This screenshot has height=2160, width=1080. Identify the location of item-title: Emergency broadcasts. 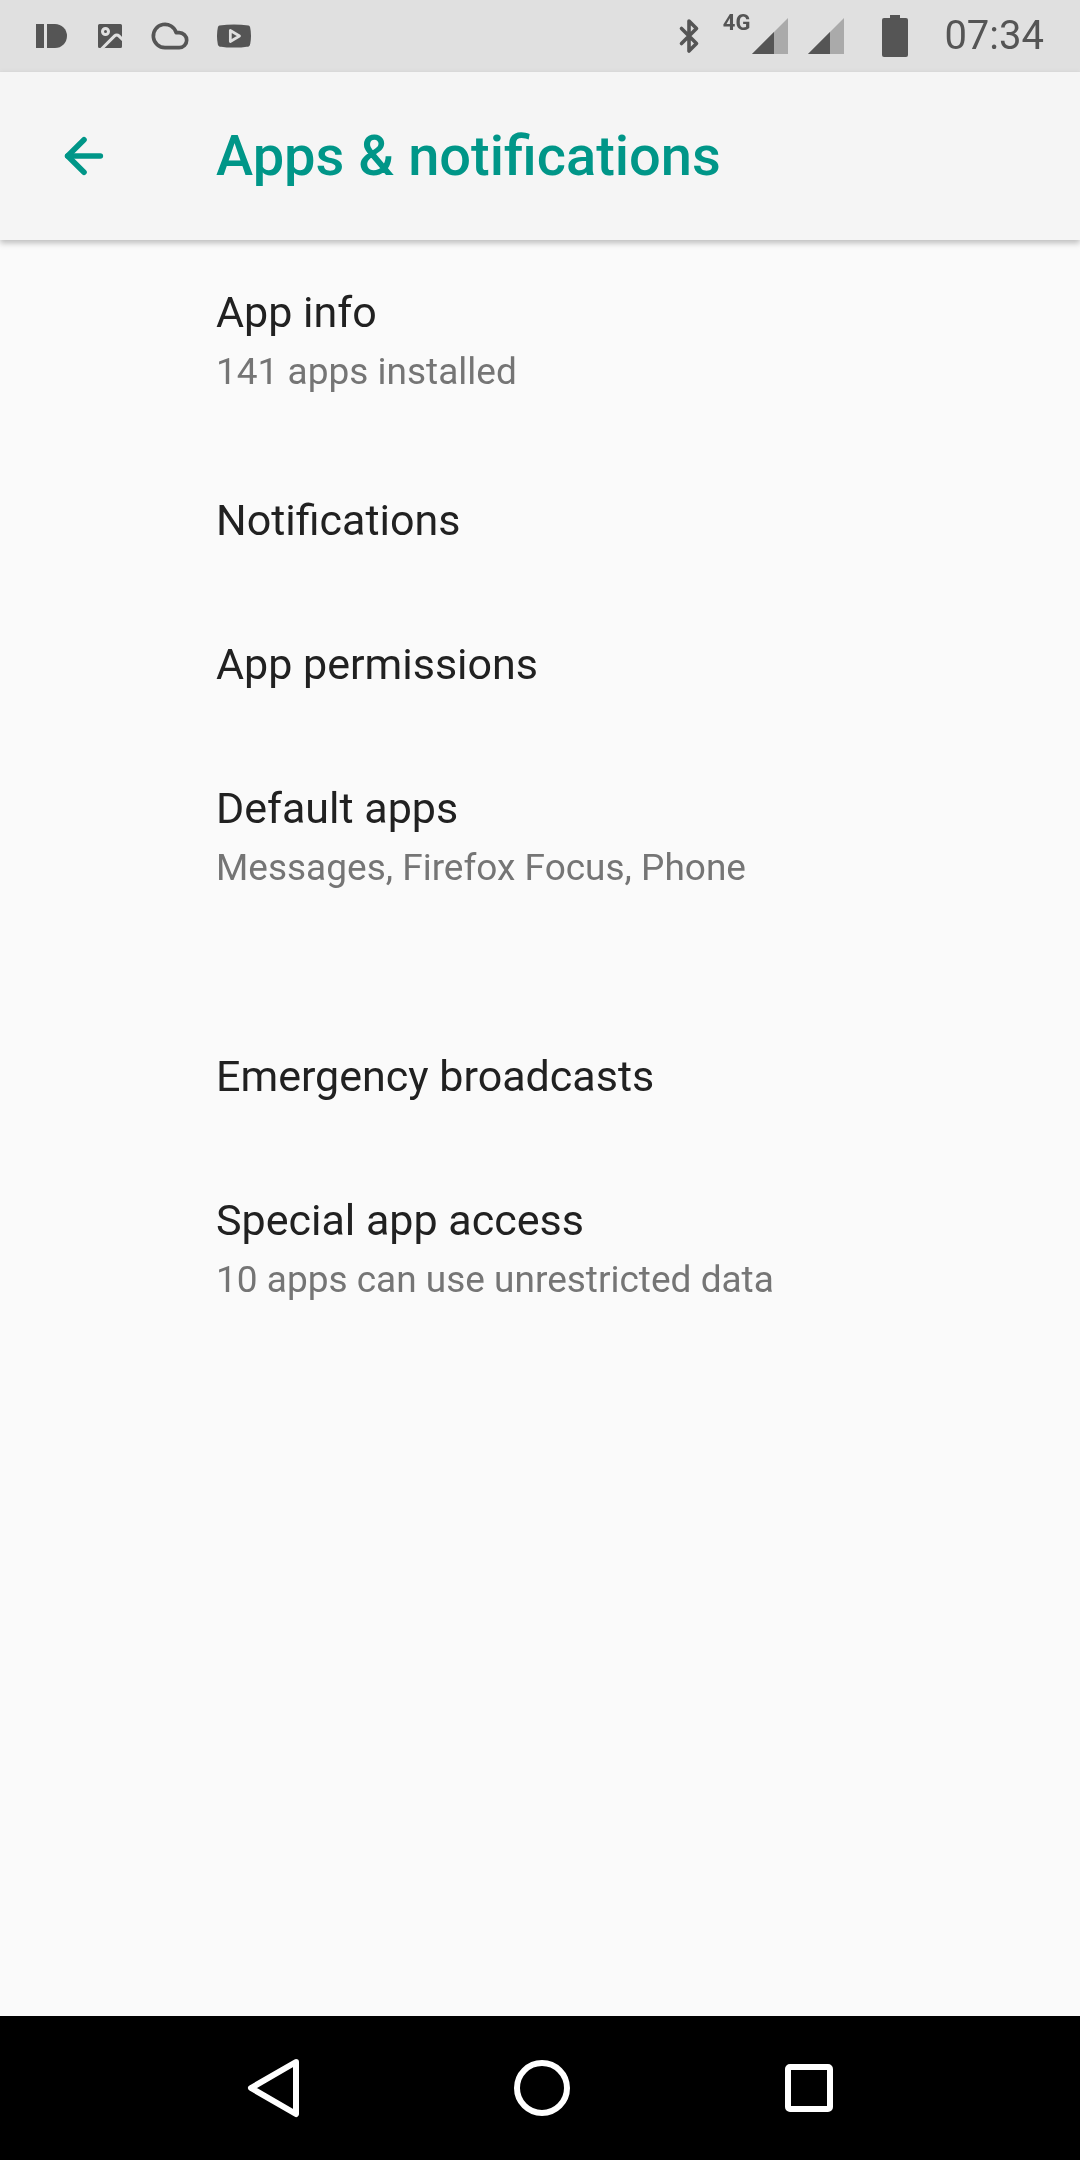
(436, 1076).